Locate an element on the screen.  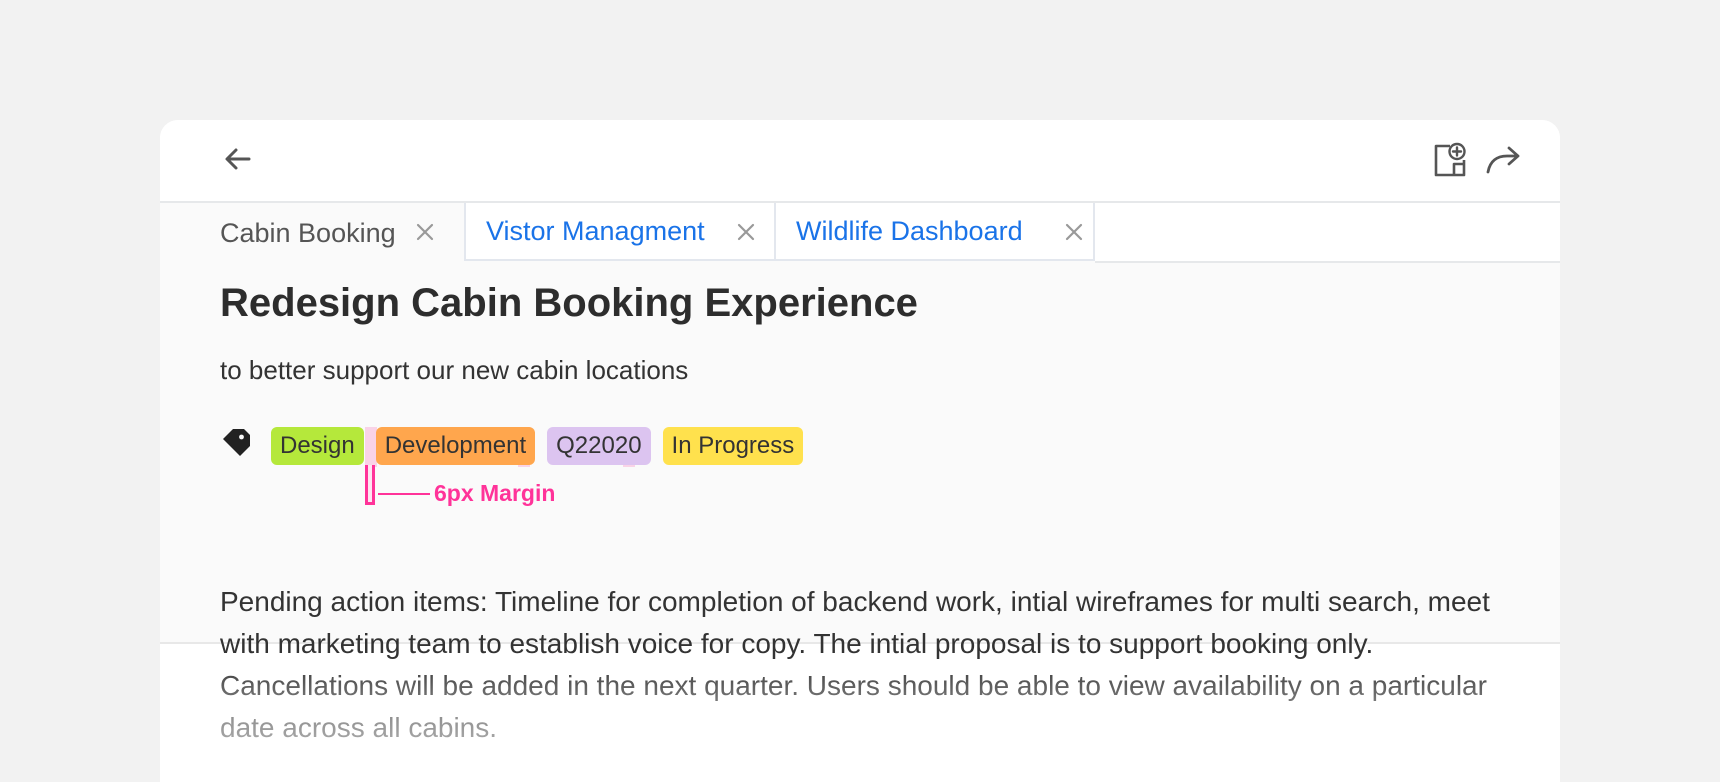
back-button is located at coordinates (238, 159).